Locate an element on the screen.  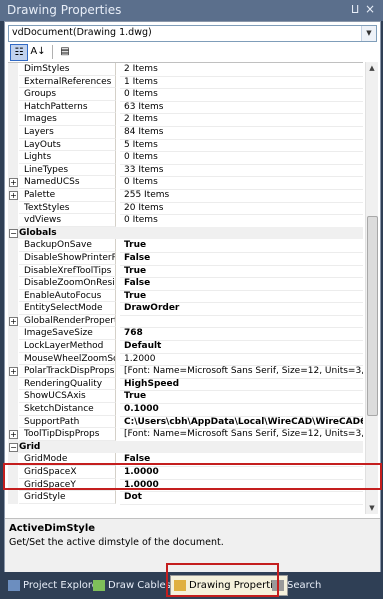
property-row: SketchDistance 0.1000 is located at coordinates (185, 410).